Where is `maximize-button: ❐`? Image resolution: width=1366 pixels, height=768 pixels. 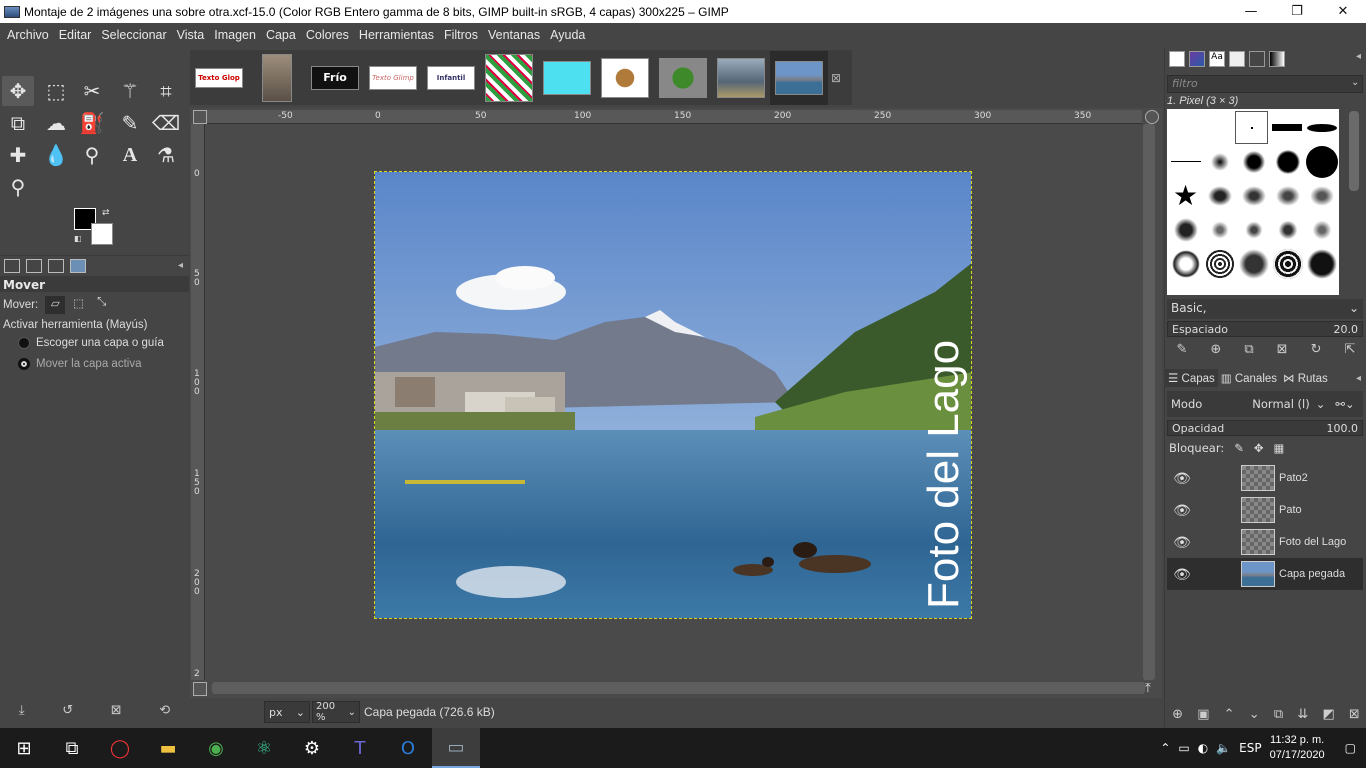
maximize-button: ❐ is located at coordinates (1297, 11).